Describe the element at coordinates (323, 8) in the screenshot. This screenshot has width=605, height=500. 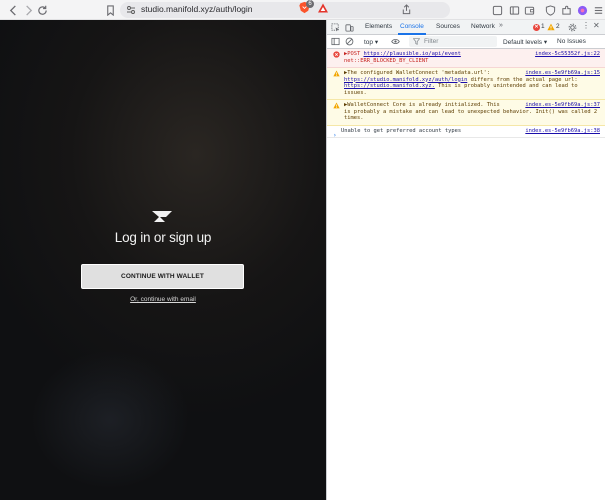
I see `brave-rewards-icon` at that location.